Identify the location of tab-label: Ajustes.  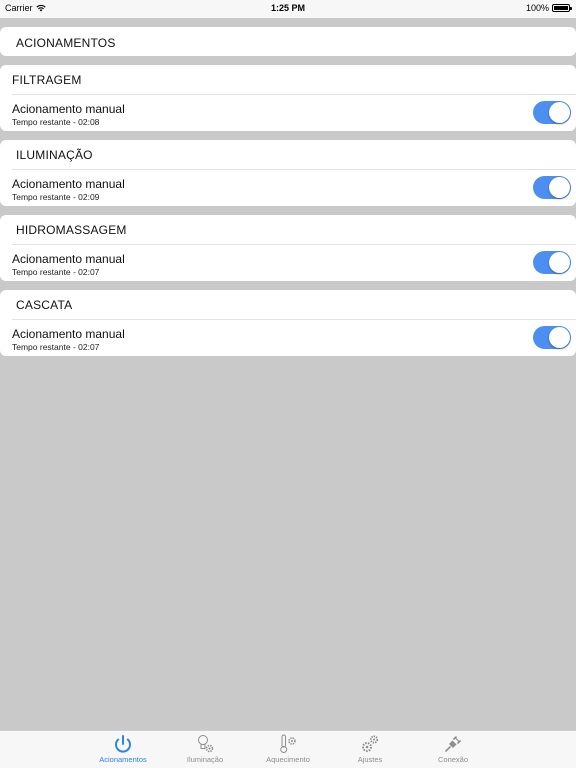
(370, 759).